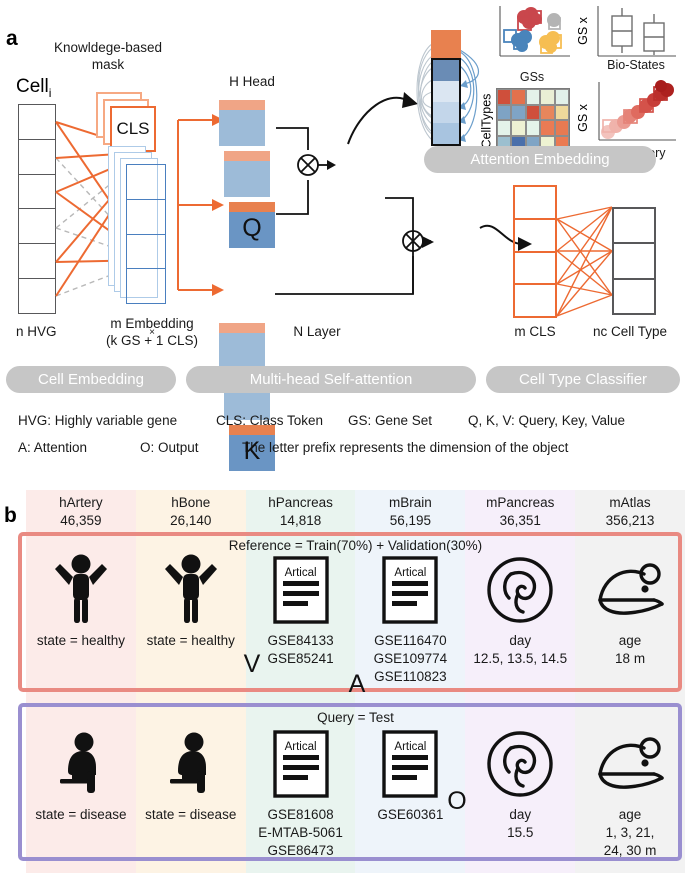 The width and height of the screenshot is (685, 873). What do you see at coordinates (81, 503) in the screenshot?
I see `dataset-name: hArtery` at bounding box center [81, 503].